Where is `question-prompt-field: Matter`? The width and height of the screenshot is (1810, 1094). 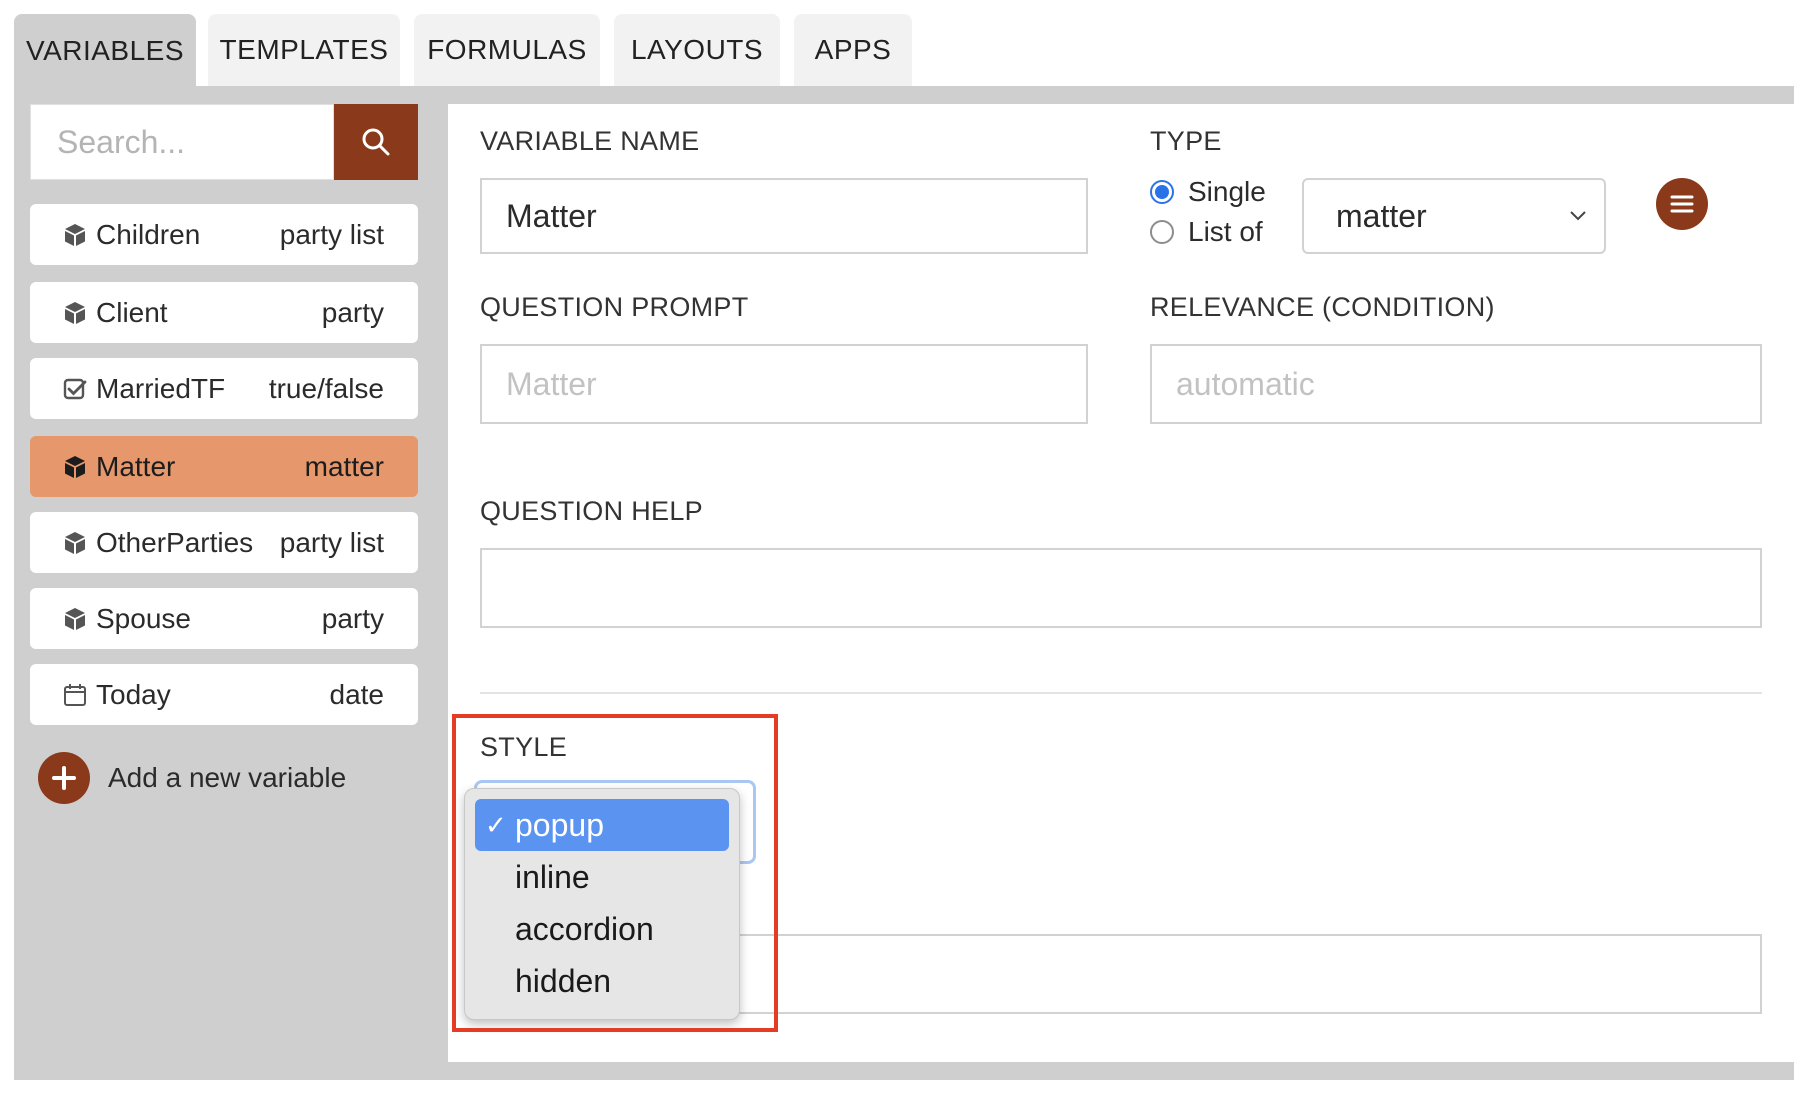 question-prompt-field: Matter is located at coordinates (784, 384).